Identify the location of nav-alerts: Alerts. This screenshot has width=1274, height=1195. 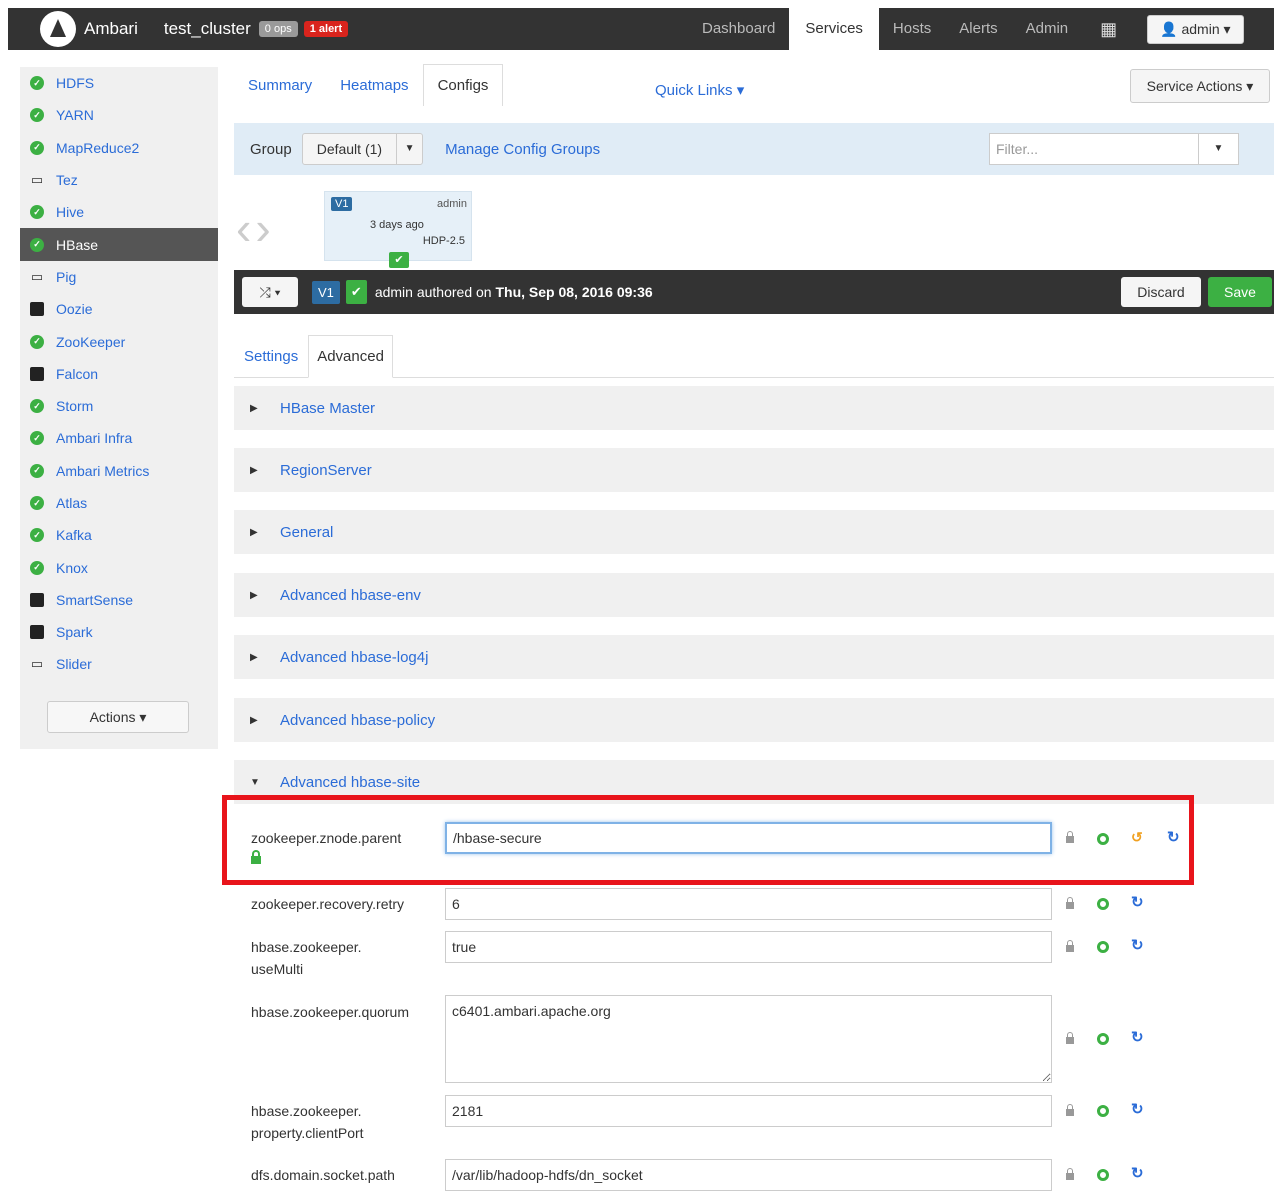
(978, 29).